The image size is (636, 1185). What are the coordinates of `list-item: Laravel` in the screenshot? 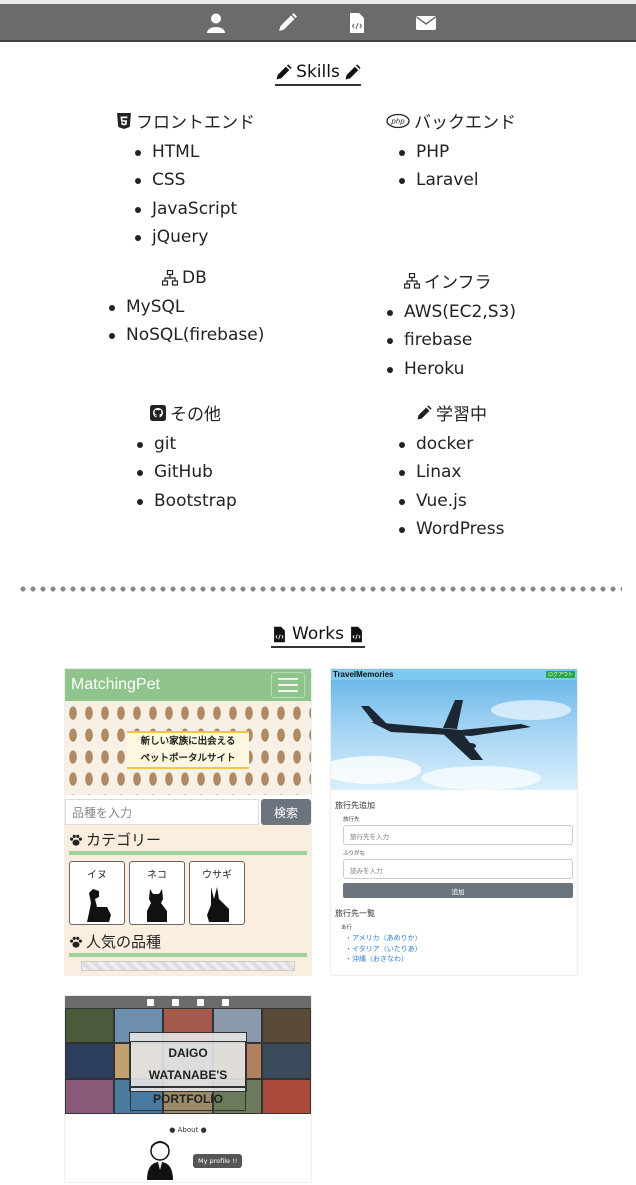 It's located at (457, 180).